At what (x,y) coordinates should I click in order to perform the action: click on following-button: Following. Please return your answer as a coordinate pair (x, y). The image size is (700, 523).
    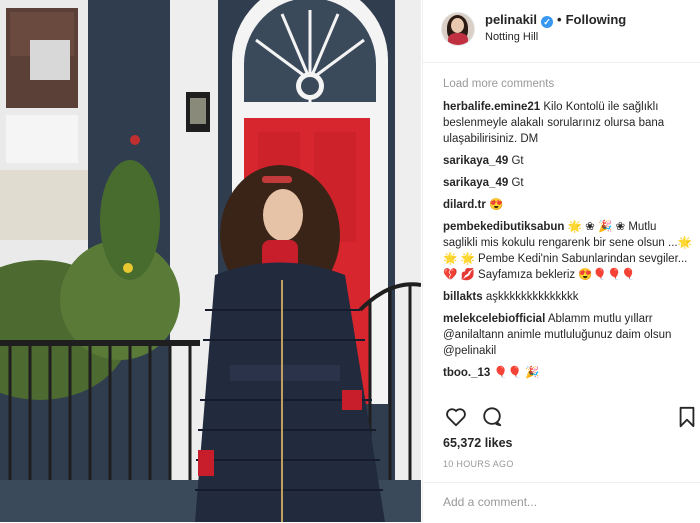
    Looking at the image, I should click on (596, 19).